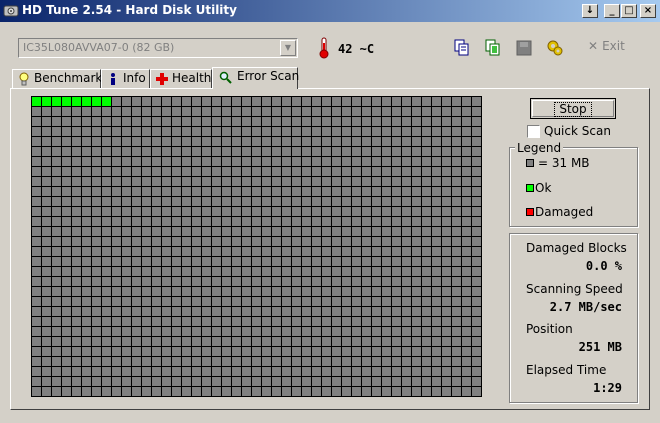 This screenshot has width=660, height=423. I want to click on minimize-button: _, so click(612, 11).